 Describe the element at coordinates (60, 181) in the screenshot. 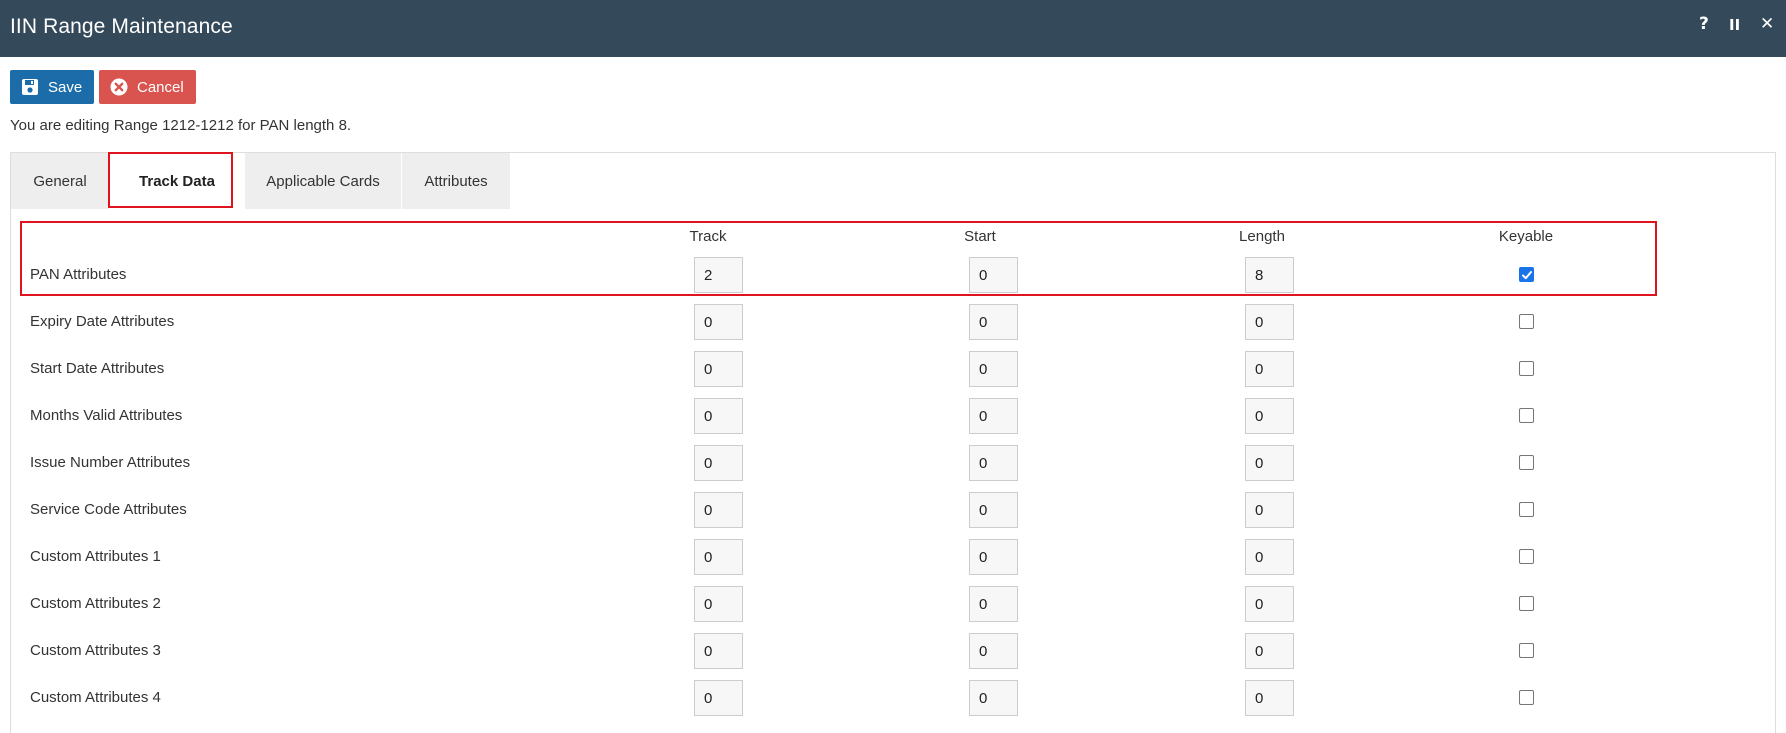

I see `tab-general: General` at that location.